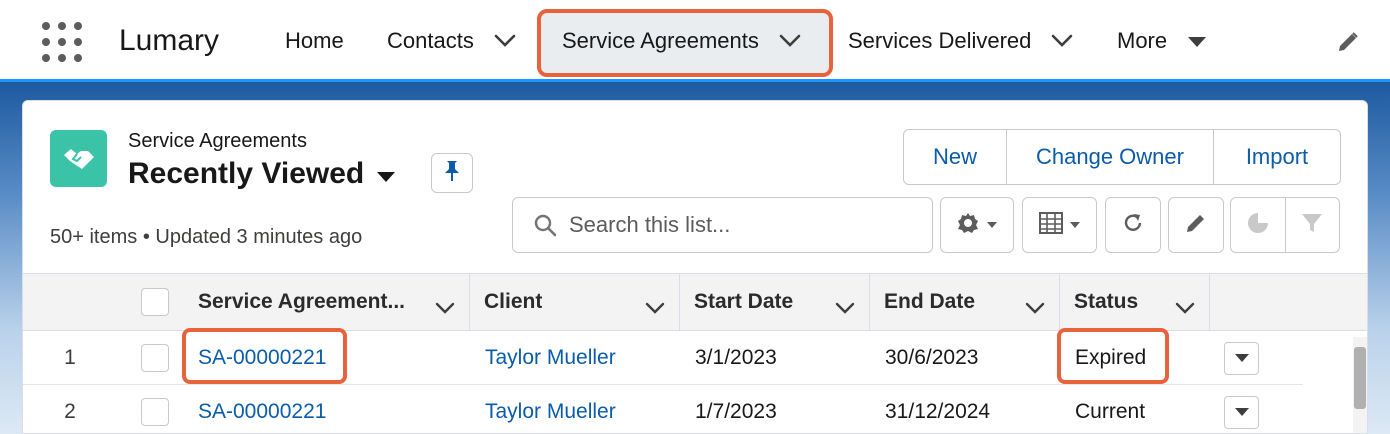 This screenshot has height=434, width=1390. I want to click on nav-item-service-agreements: Service Agreements, so click(681, 41).